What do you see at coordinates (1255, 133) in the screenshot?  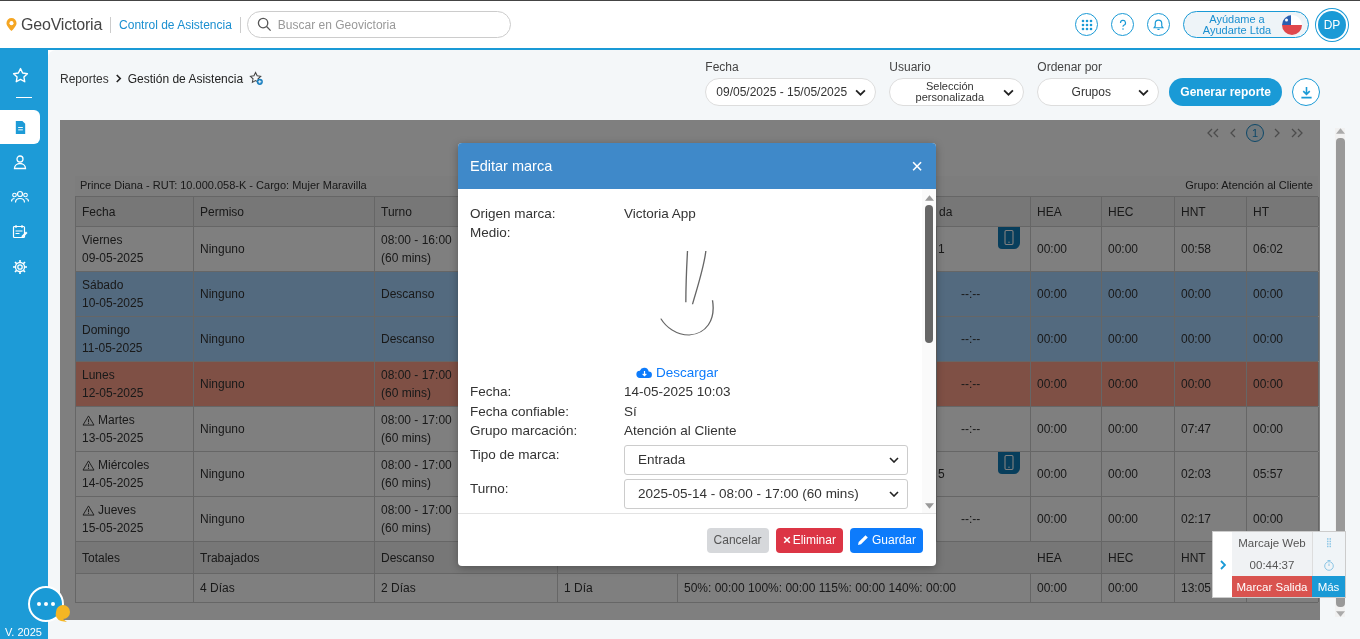 I see `page-button: 1` at bounding box center [1255, 133].